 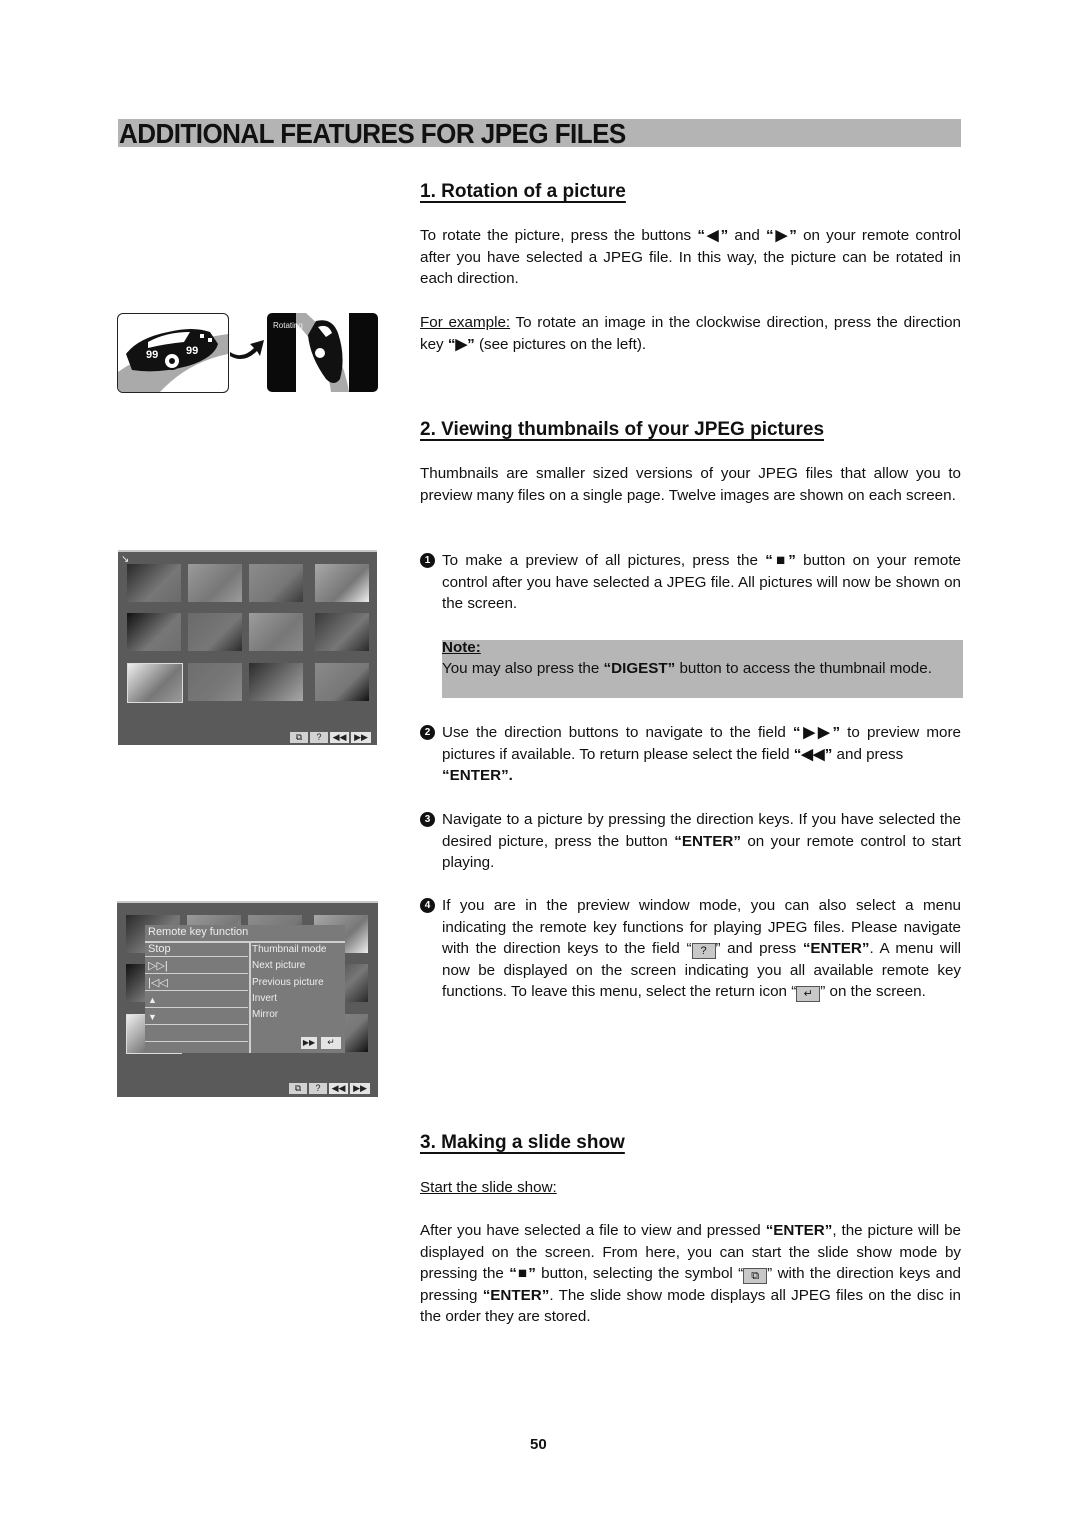 I want to click on example-label: For example:, so click(x=465, y=322).